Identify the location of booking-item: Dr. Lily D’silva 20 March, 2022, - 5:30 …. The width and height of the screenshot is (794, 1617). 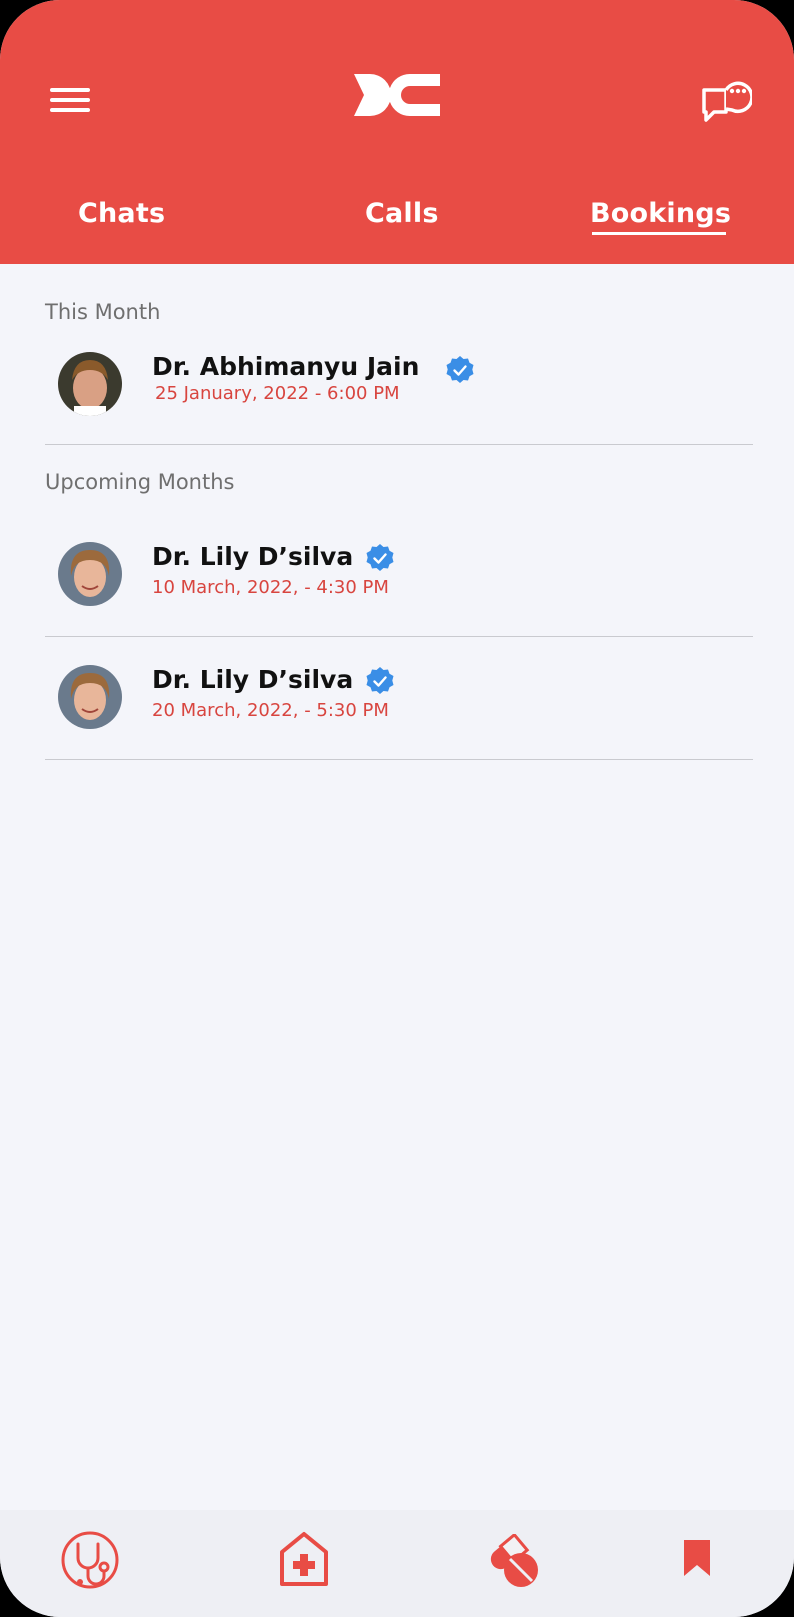
(399, 713).